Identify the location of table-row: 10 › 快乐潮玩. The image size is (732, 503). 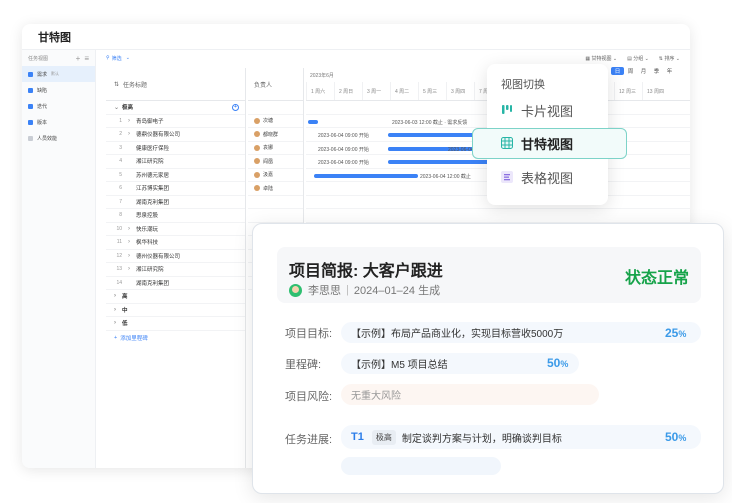
(175, 229).